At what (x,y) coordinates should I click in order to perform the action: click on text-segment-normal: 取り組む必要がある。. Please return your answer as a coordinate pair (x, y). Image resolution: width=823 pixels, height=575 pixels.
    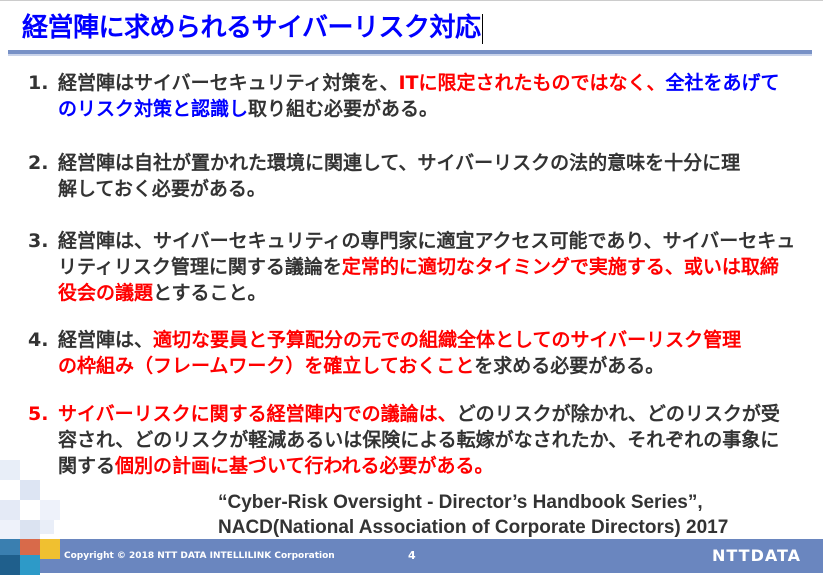
    Looking at the image, I should click on (343, 109).